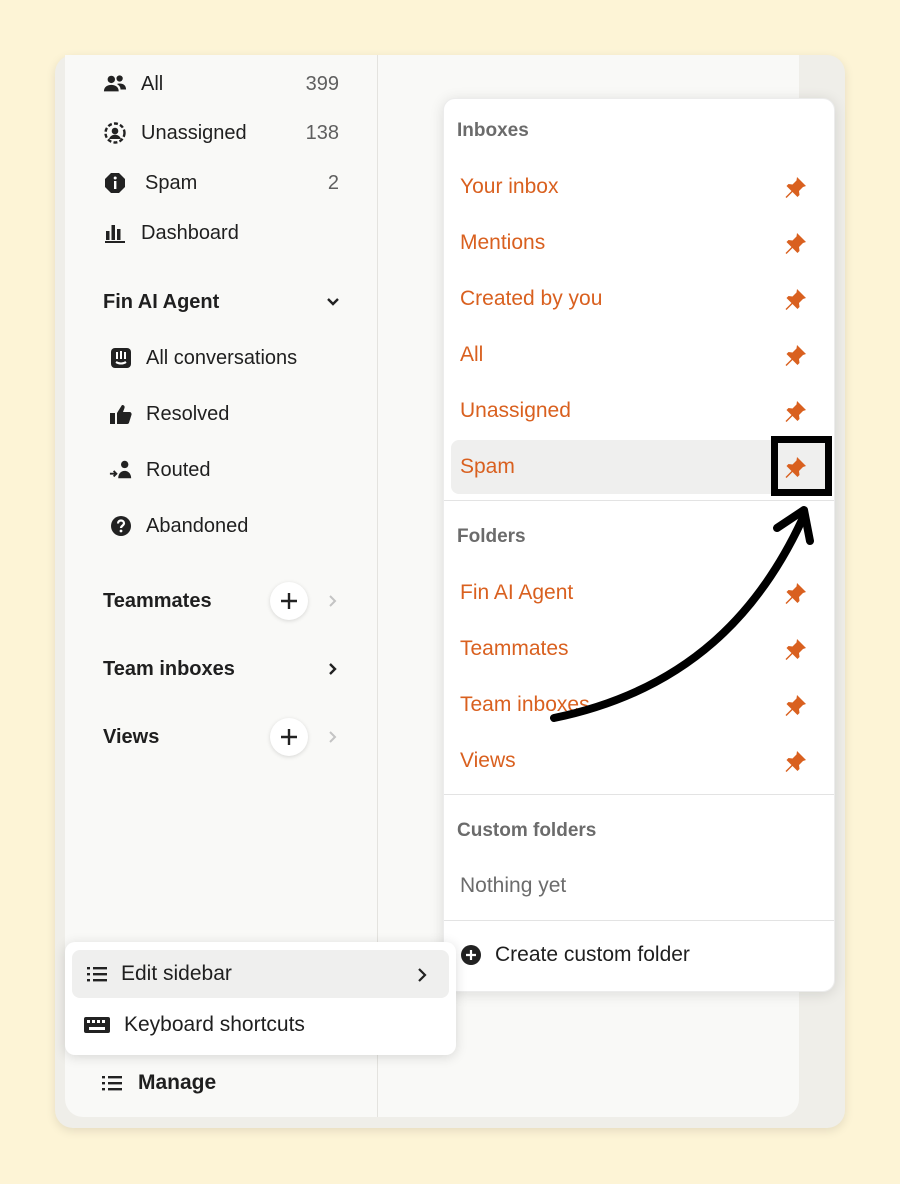 Image resolution: width=900 pixels, height=1184 pixels. What do you see at coordinates (194, 132) in the screenshot?
I see `sidebar-item-label: Unassigned` at bounding box center [194, 132].